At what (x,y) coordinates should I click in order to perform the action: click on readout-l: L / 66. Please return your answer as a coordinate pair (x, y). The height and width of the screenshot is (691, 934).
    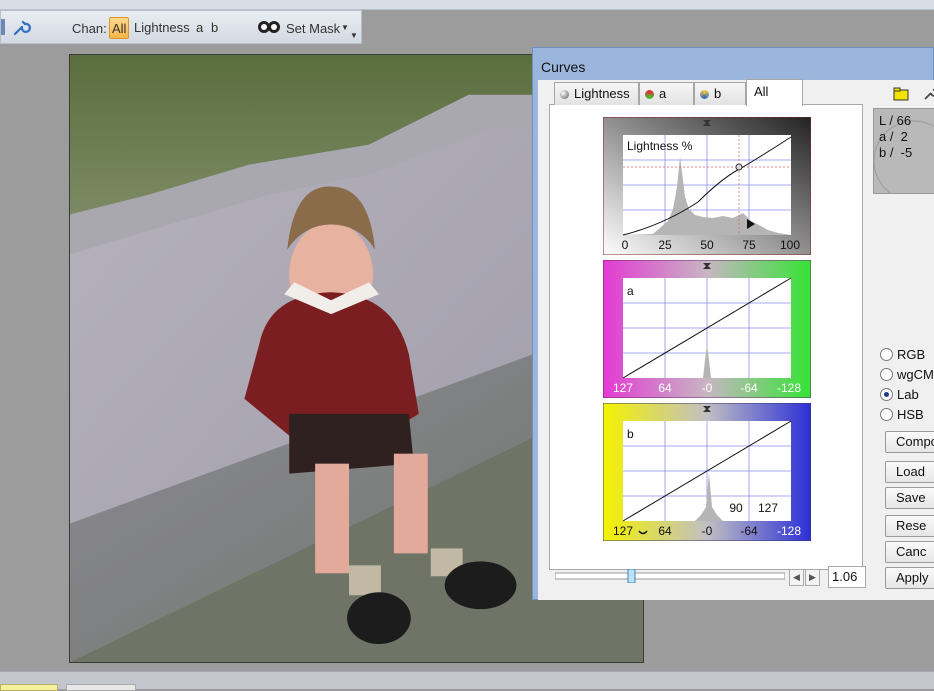
    Looking at the image, I should click on (895, 120).